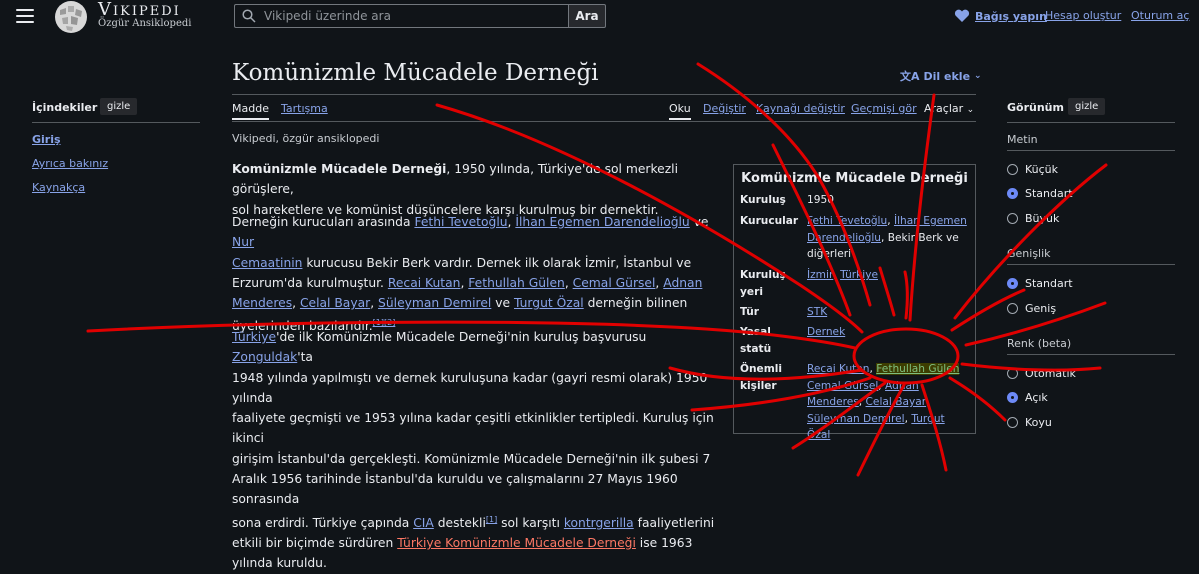 This screenshot has height=574, width=1199. I want to click on text: diğerleri, so click(829, 254).